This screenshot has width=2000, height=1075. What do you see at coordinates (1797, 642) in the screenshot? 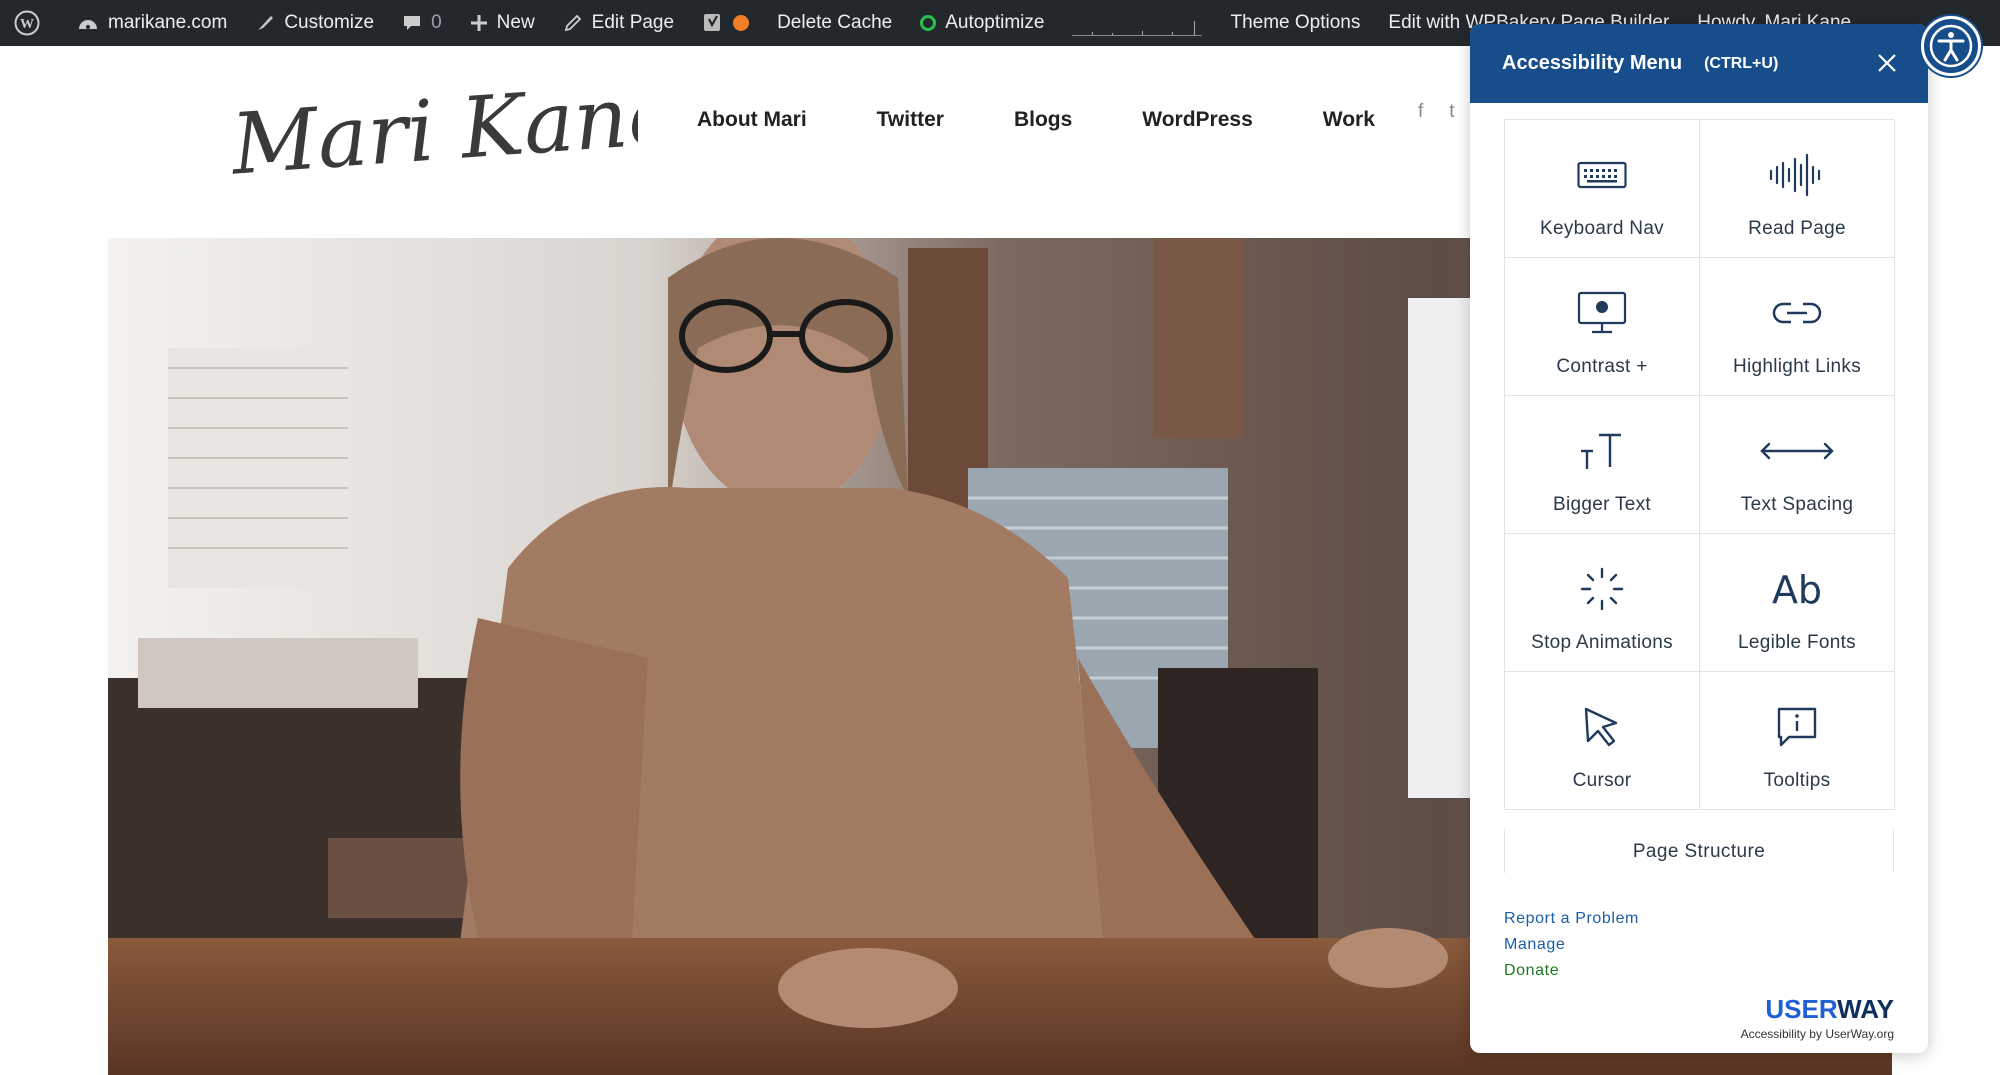
I see `legible-fonts-label: Legible Fonts` at bounding box center [1797, 642].